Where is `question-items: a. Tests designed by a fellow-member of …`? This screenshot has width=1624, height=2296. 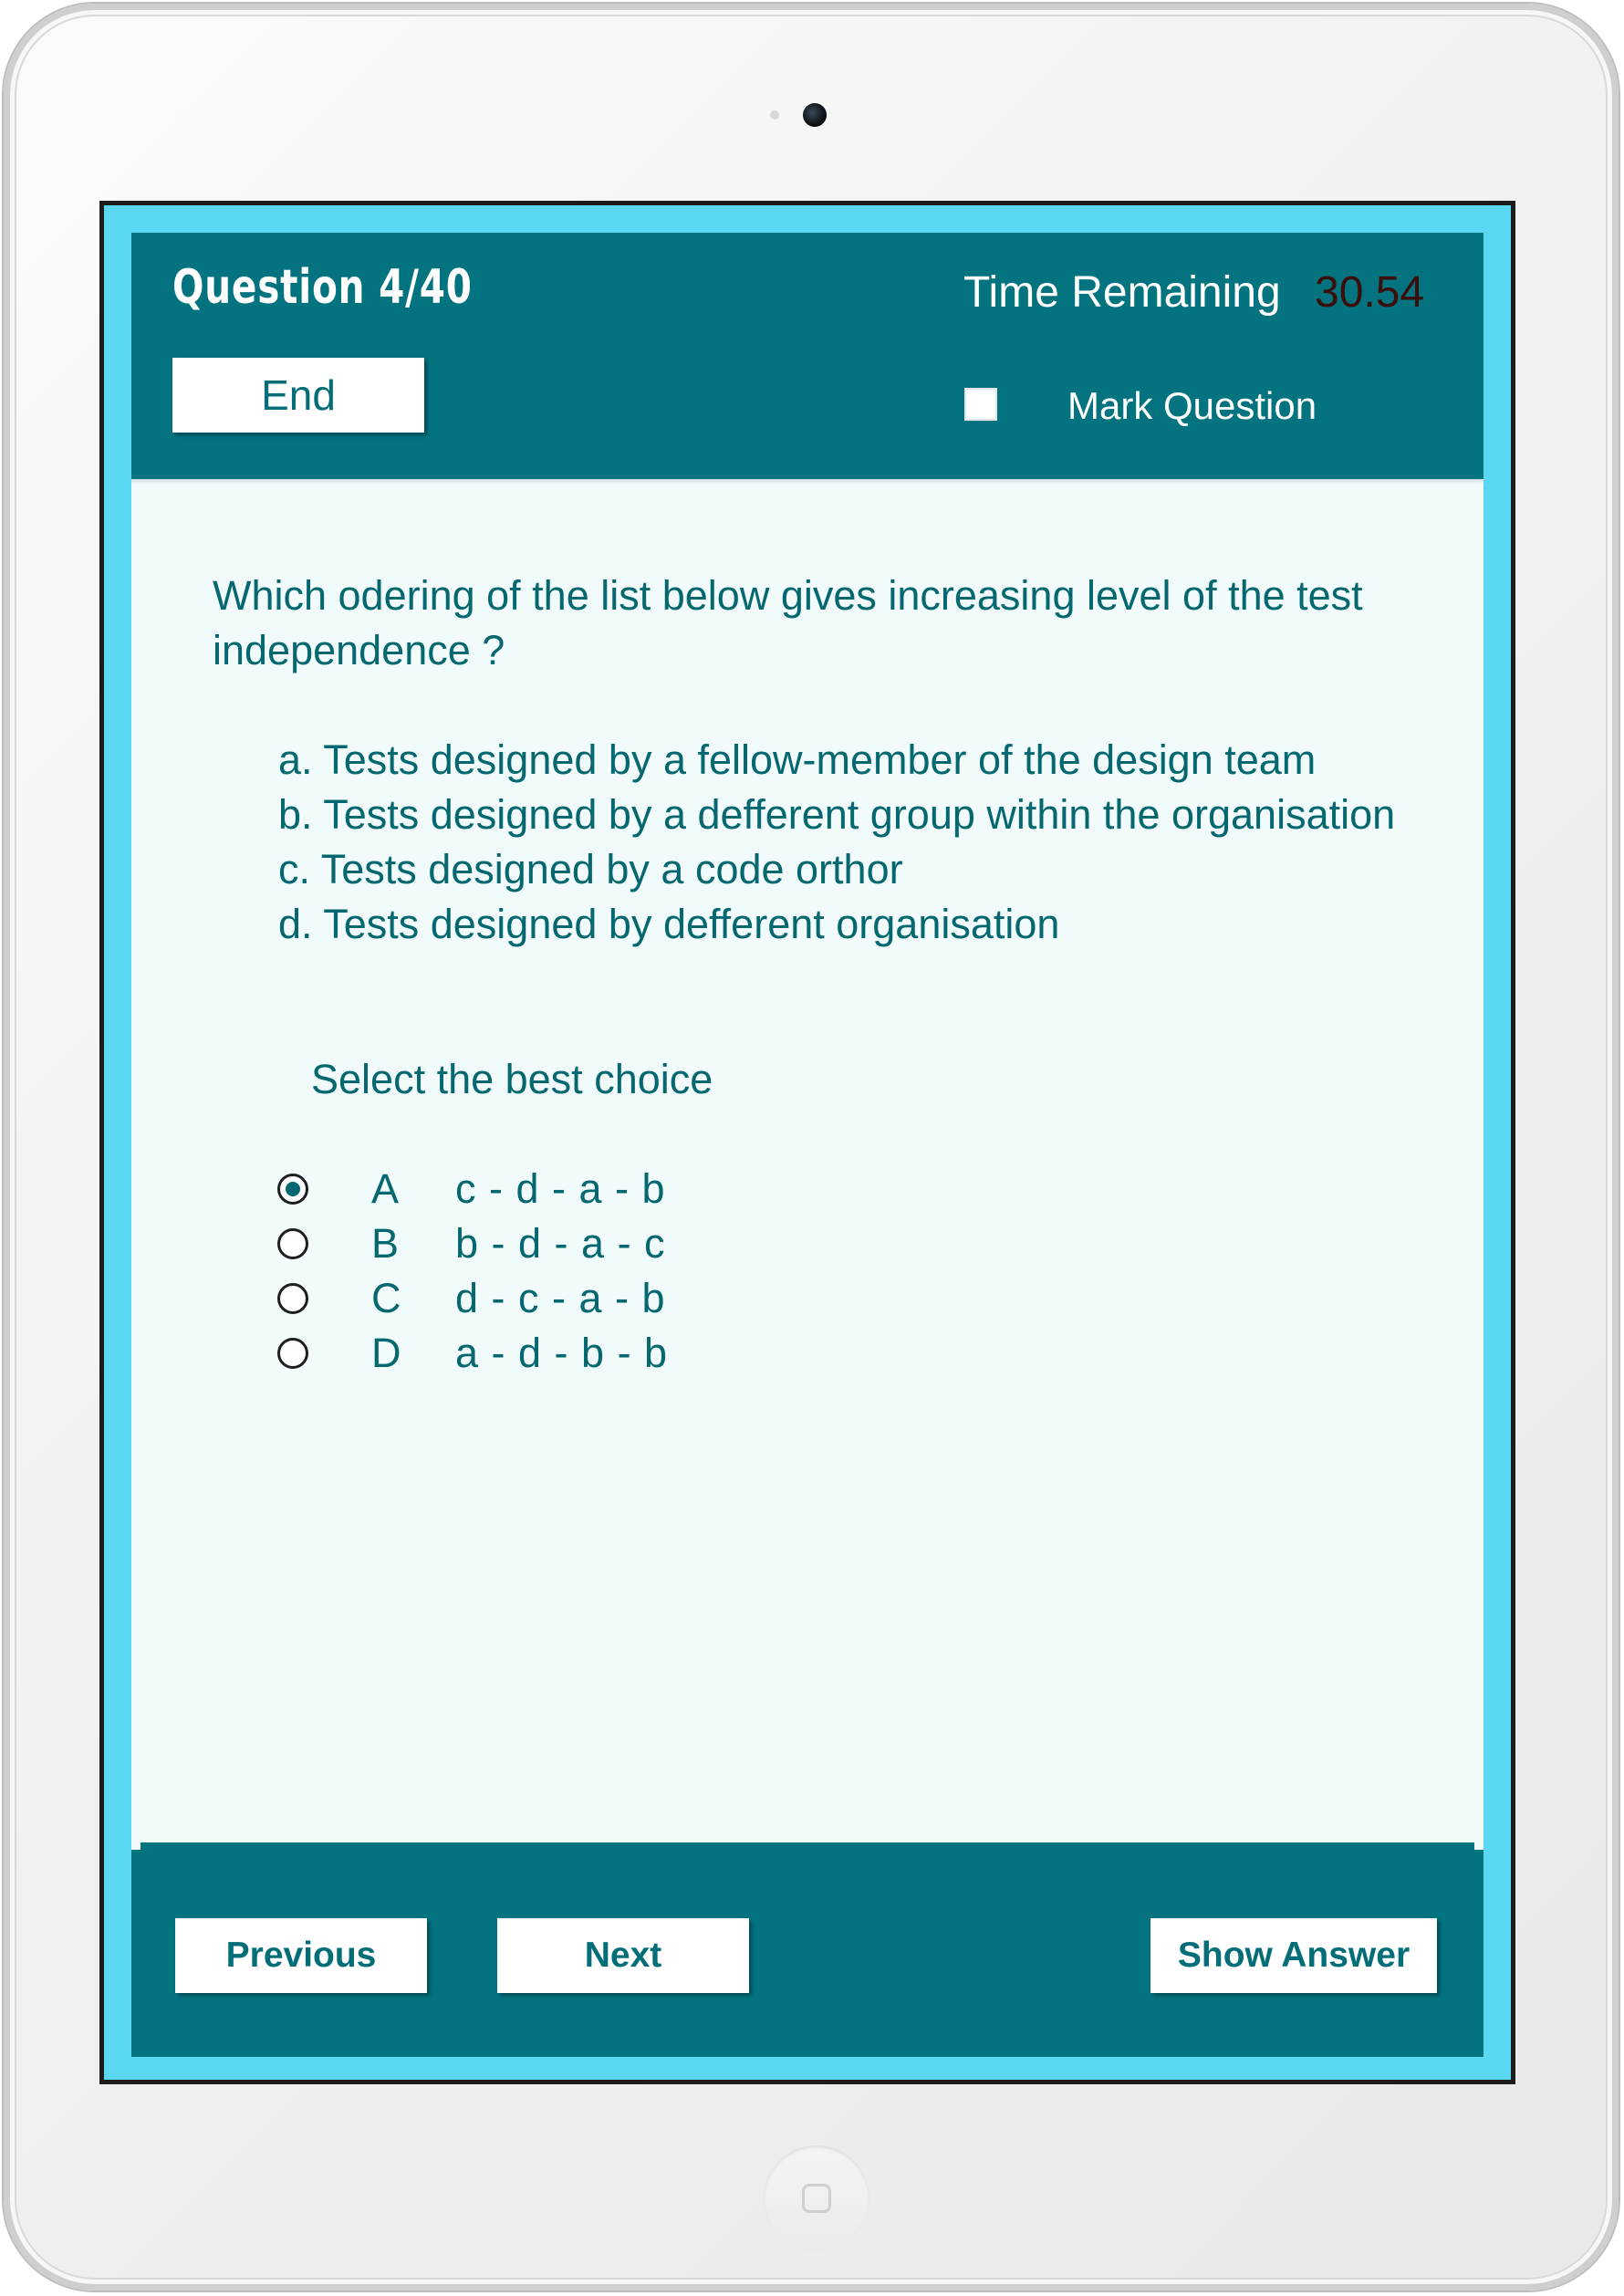
question-items: a. Tests designed by a fellow-member of … is located at coordinates (871, 842).